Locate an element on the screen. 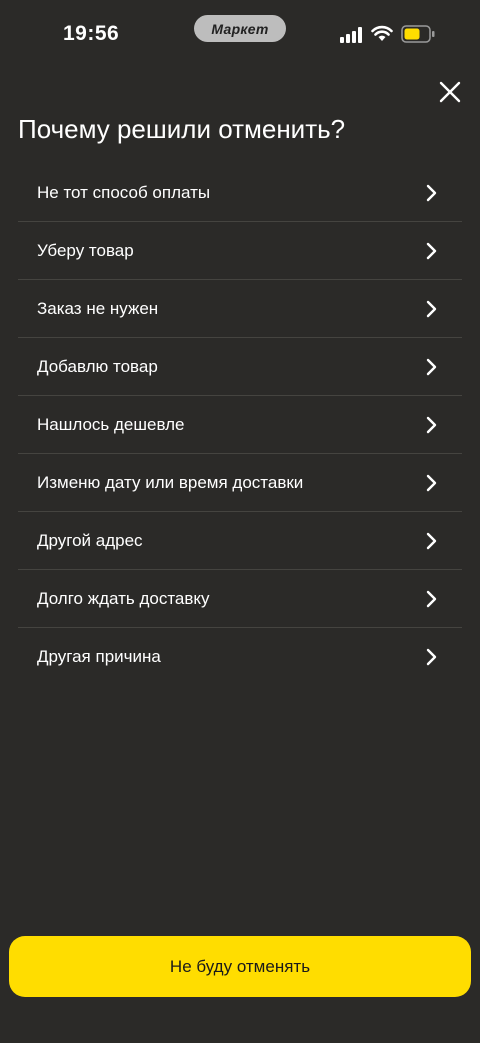 The width and height of the screenshot is (480, 1043). status-time: 19:56 is located at coordinates (91, 33).